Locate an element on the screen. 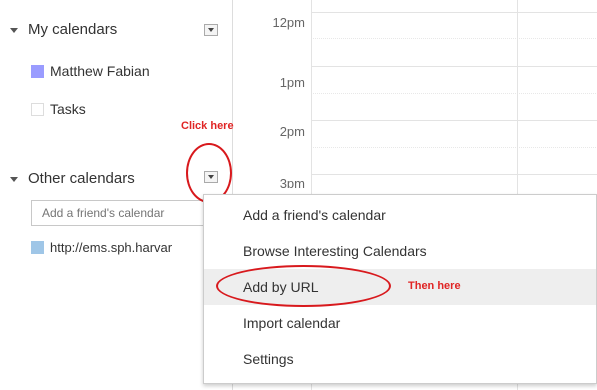  menu-item-settings: Settings is located at coordinates (400, 359).